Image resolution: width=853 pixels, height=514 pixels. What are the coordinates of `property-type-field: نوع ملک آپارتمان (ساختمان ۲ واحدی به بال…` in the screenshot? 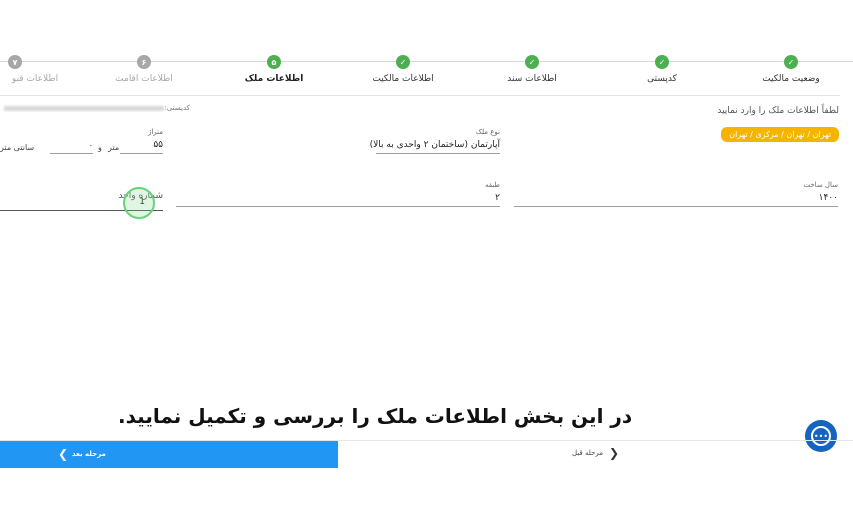 It's located at (435, 141).